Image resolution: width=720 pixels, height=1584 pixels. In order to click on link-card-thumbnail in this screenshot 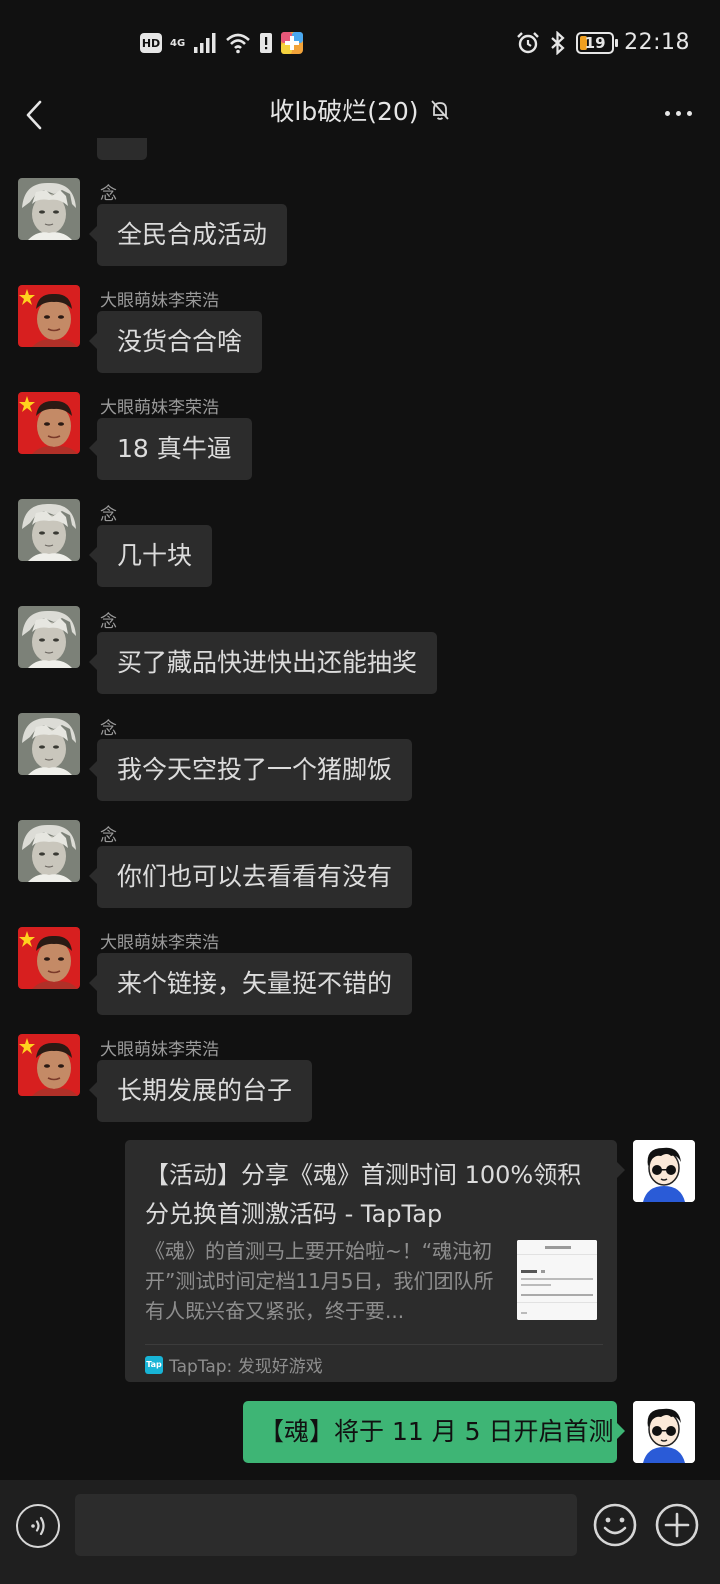, I will do `click(557, 1280)`.